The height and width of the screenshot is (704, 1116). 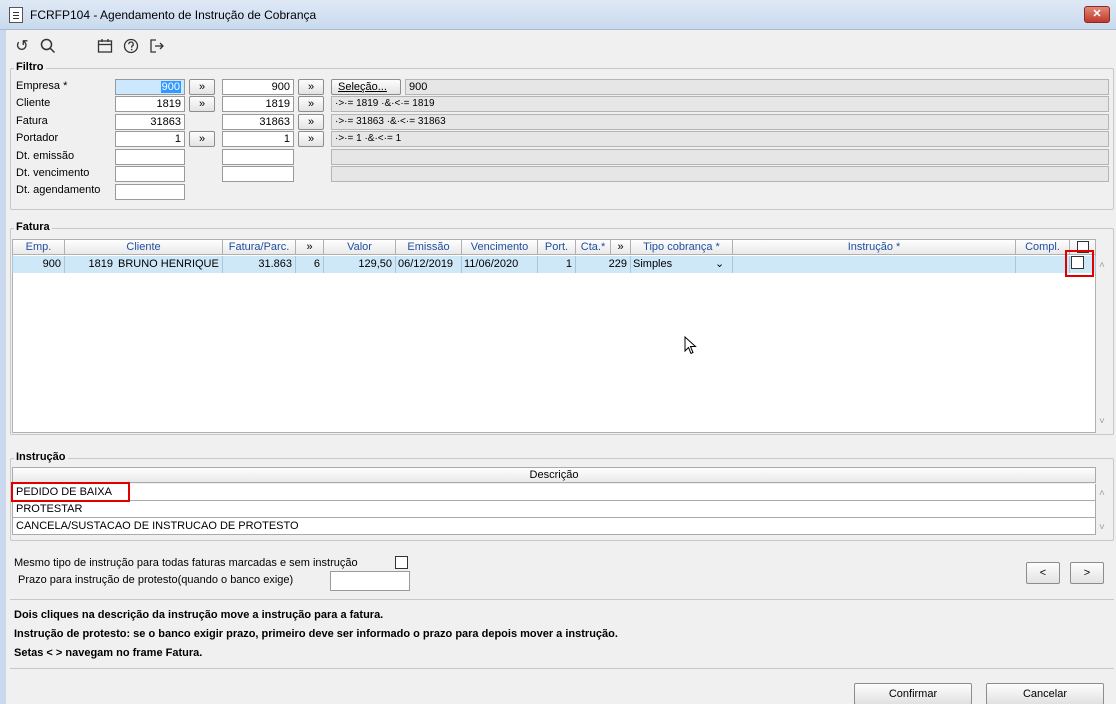 What do you see at coordinates (593, 247) in the screenshot?
I see `col-cta: Cta.*` at bounding box center [593, 247].